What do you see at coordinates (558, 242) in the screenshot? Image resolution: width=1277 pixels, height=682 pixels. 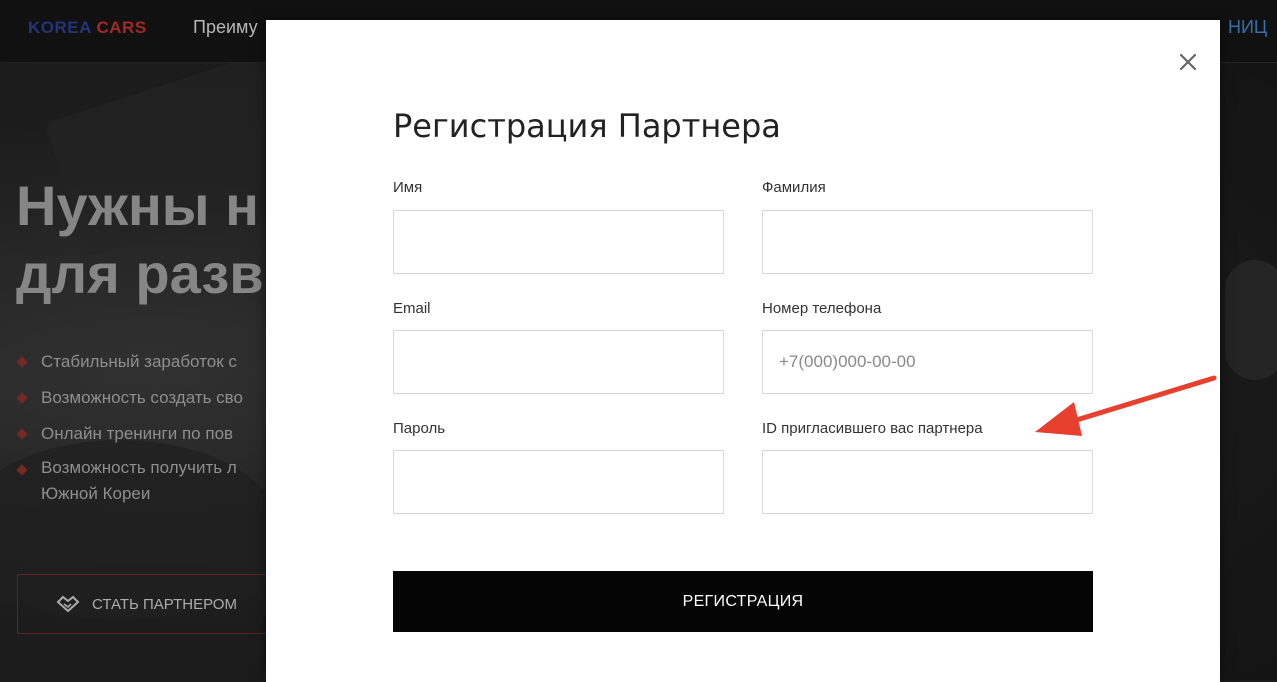 I see `first-name-field` at bounding box center [558, 242].